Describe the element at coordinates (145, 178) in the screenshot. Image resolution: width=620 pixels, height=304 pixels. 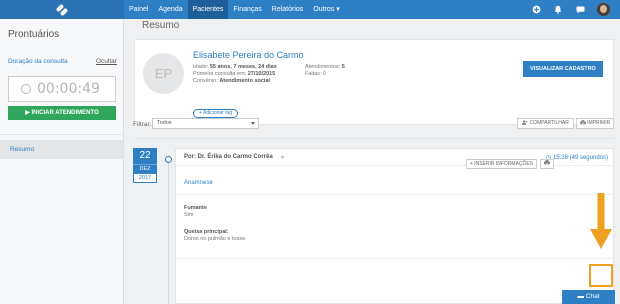
I see `date-year: 2017` at that location.